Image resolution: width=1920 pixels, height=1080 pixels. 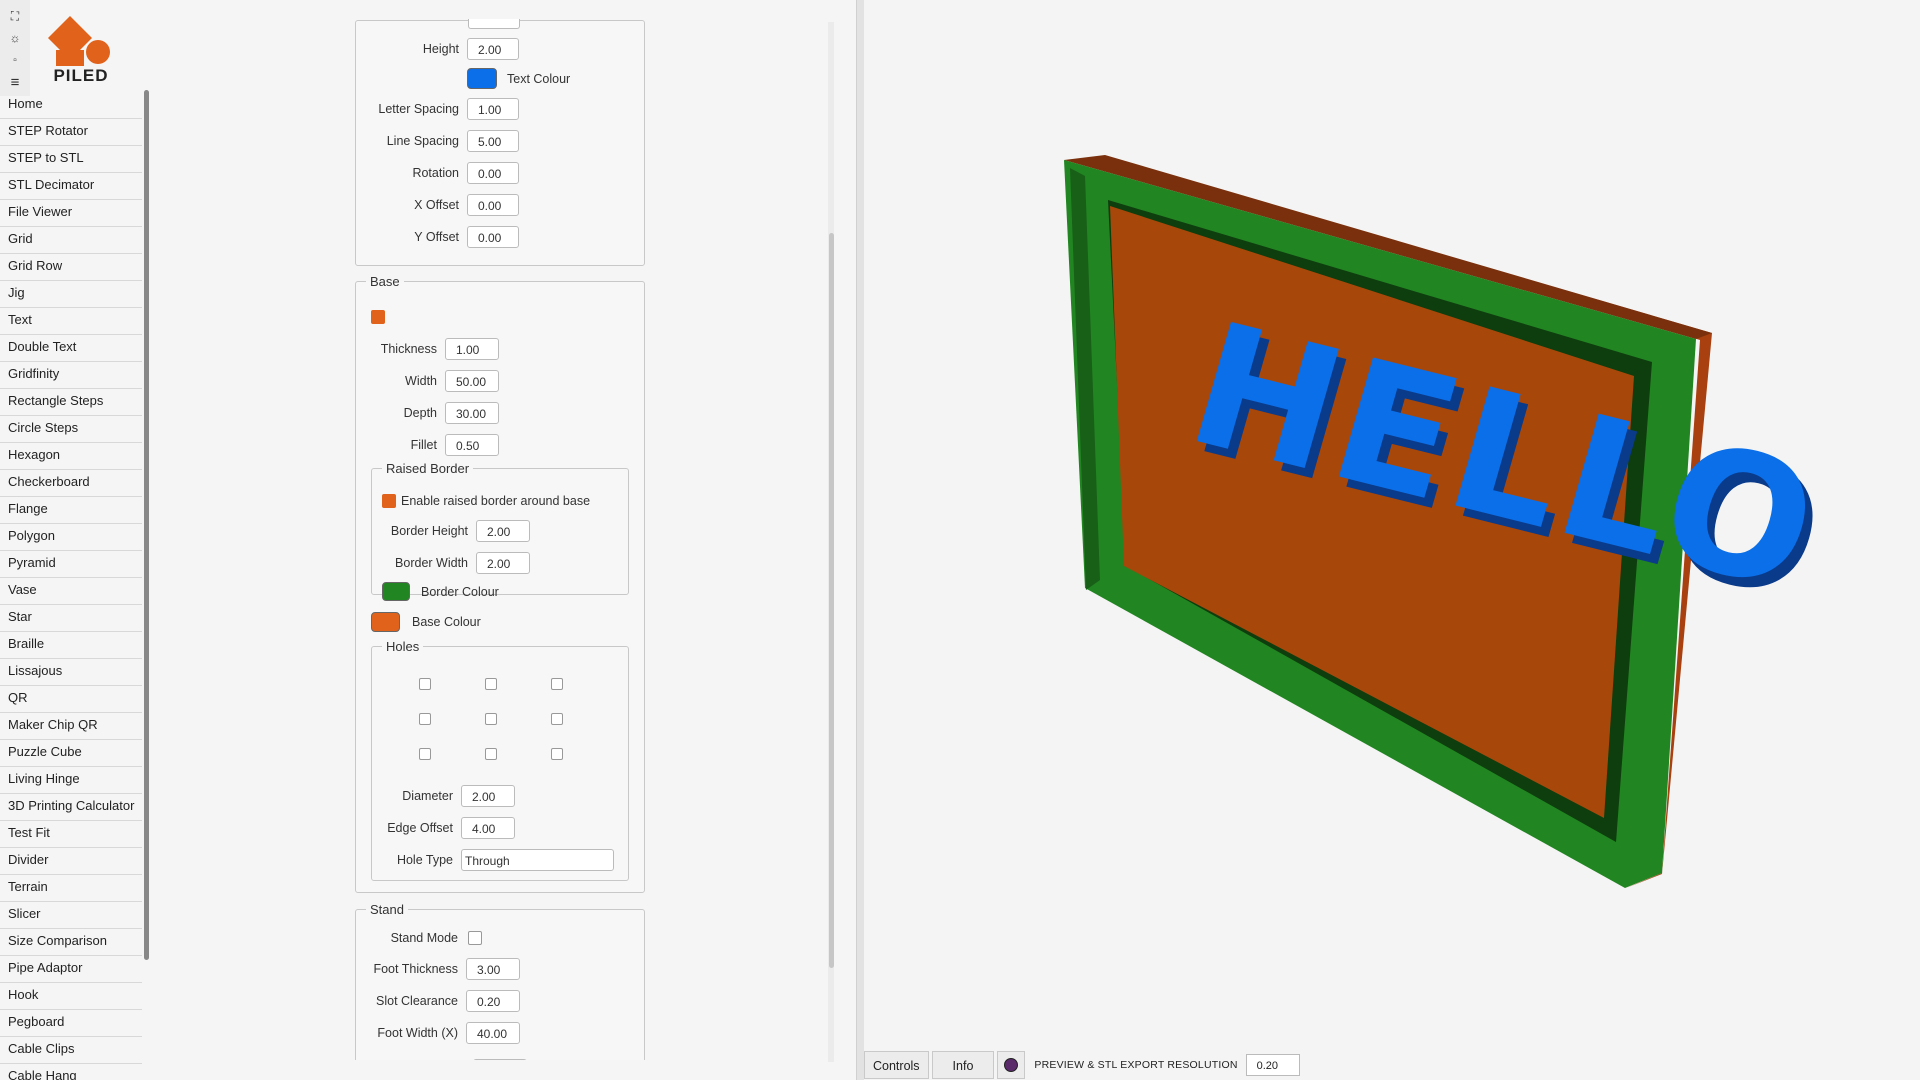 What do you see at coordinates (424, 938) in the screenshot?
I see `stand-mode-label: Stand Mode` at bounding box center [424, 938].